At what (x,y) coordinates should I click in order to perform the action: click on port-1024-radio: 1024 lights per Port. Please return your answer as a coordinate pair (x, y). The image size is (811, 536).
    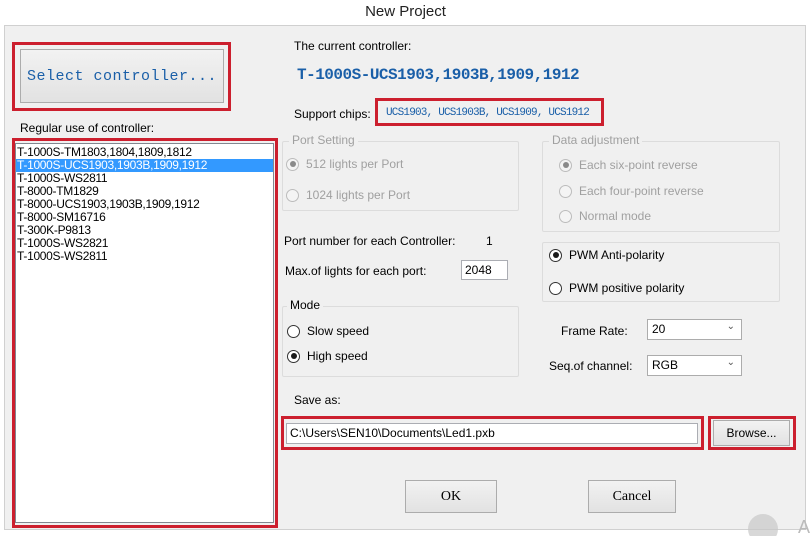
    Looking at the image, I should click on (348, 195).